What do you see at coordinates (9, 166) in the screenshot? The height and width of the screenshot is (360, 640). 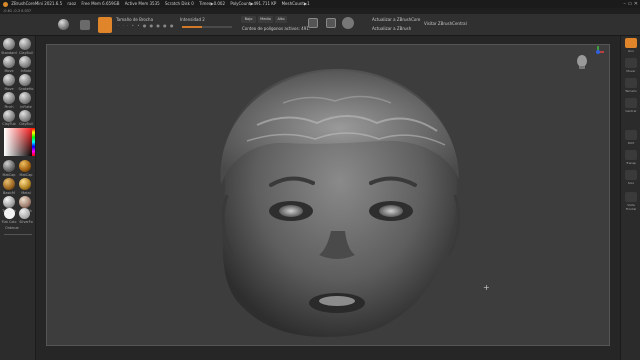 I see `matcap-material-icon` at bounding box center [9, 166].